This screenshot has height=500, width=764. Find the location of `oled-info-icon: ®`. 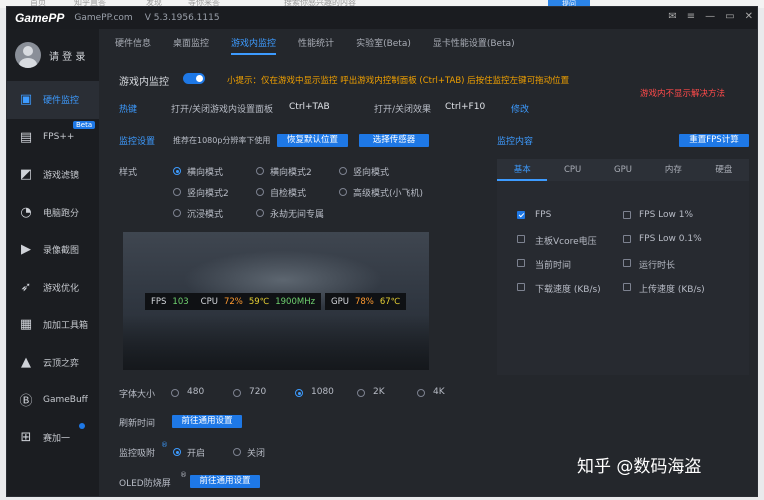

oled-info-icon: ® is located at coordinates (183, 475).